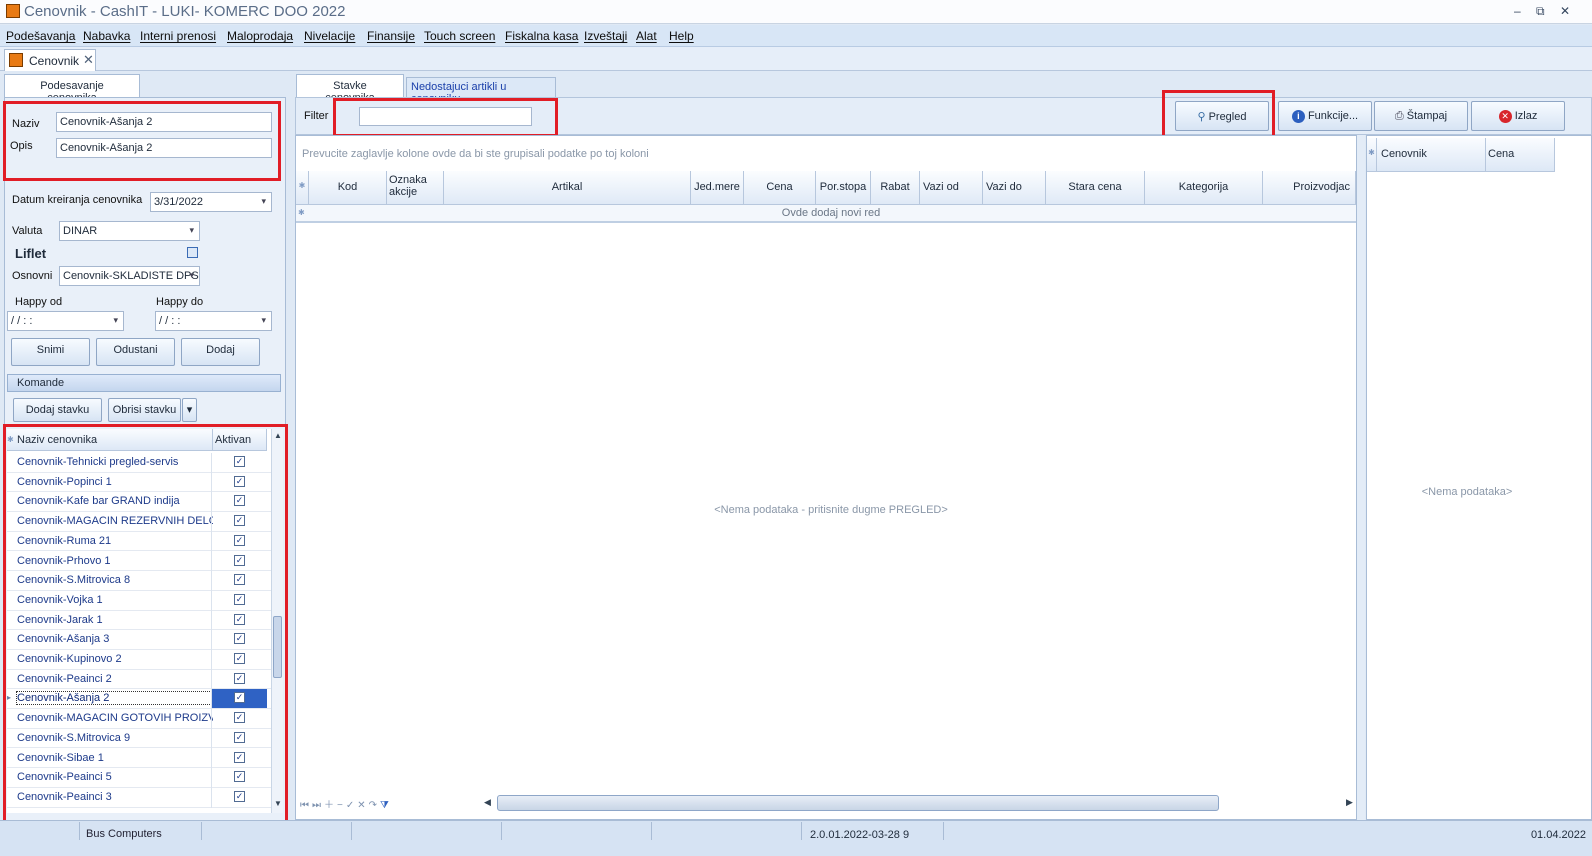 This screenshot has height=856, width=1592. Describe the element at coordinates (140, 561) in the screenshot. I see `list-item: Cenovnik-Prhovo 1 ✓` at that location.